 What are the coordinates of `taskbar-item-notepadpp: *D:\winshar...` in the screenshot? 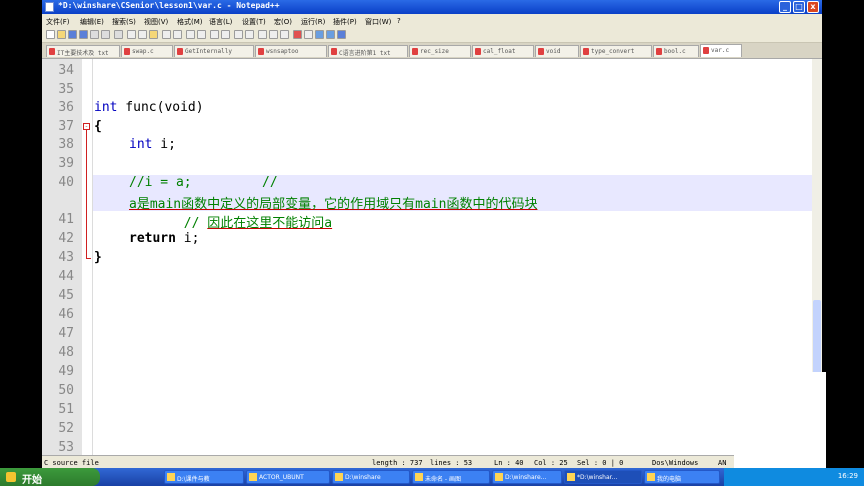 It's located at (603, 477).